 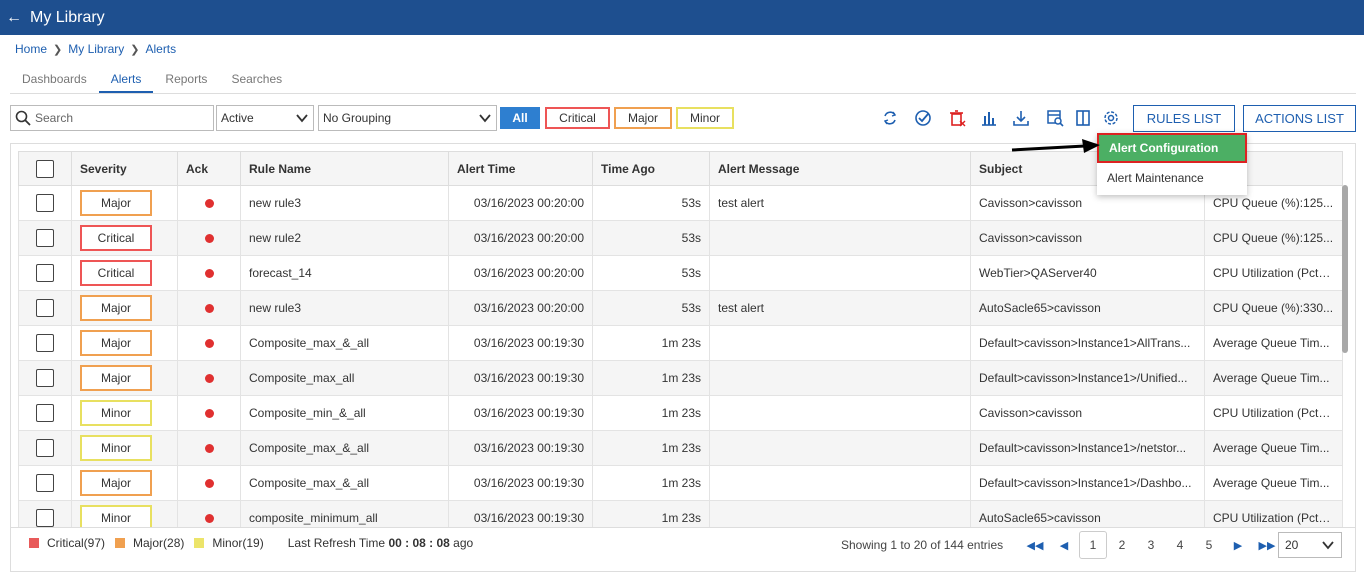 I want to click on refresh-suffix: ago, so click(x=463, y=543).